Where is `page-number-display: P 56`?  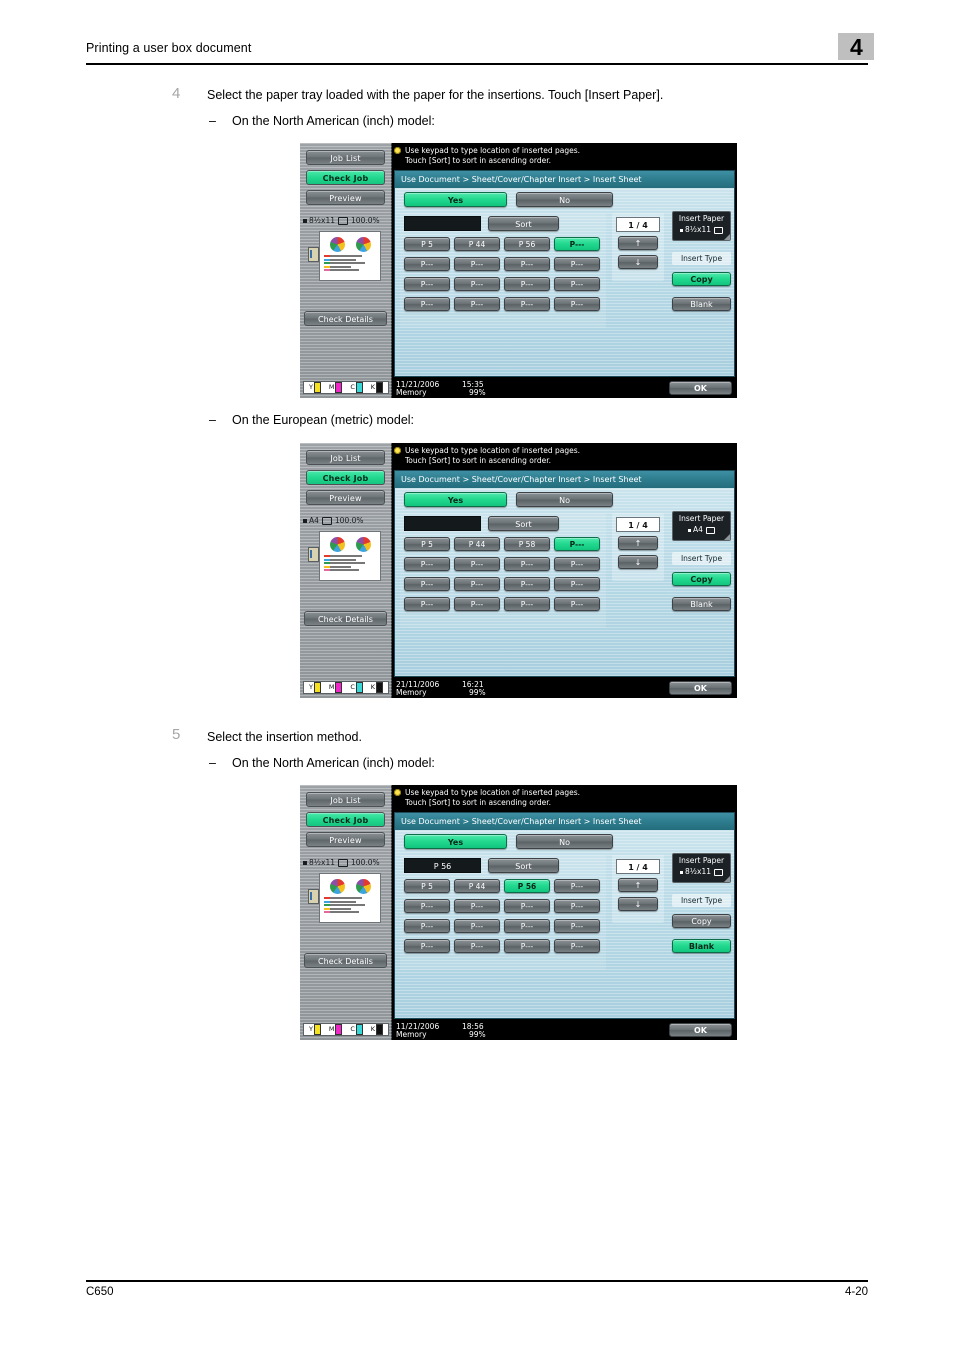
page-number-display: P 56 is located at coordinates (442, 865).